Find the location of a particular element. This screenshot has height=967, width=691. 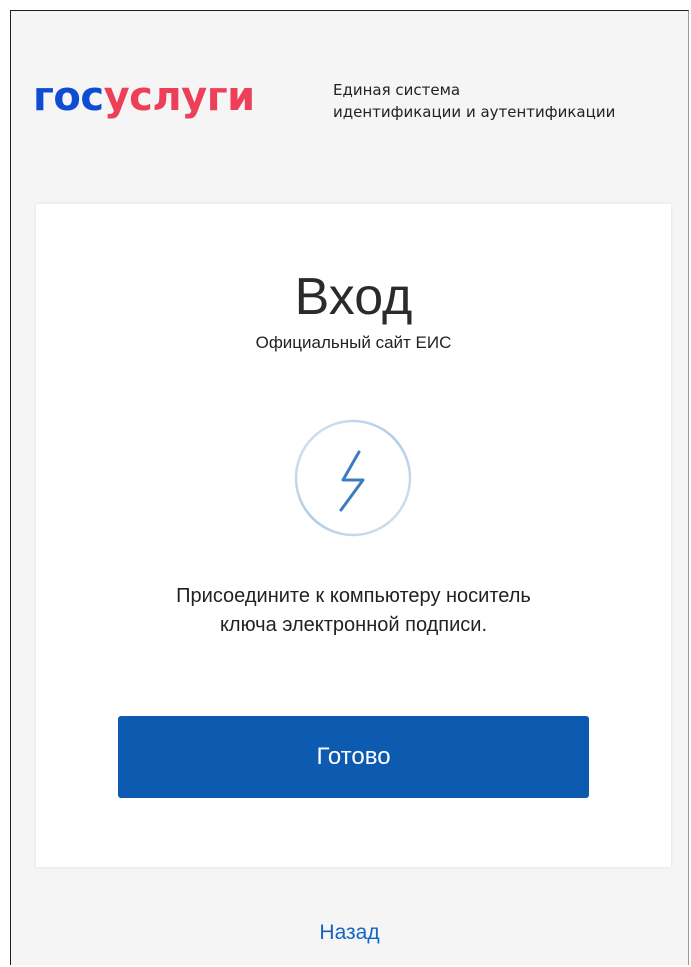

gosuslugi-logo: госуслуги is located at coordinates (144, 97).